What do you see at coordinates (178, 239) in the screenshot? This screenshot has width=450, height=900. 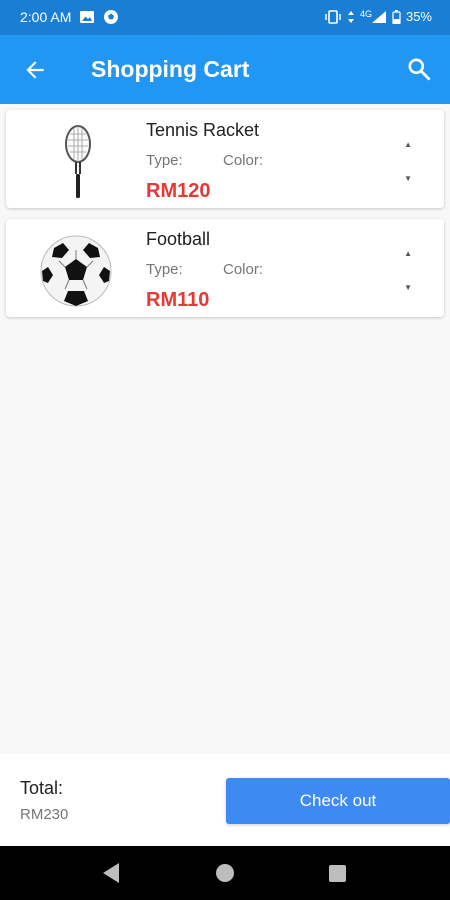 I see `item-name: Football` at bounding box center [178, 239].